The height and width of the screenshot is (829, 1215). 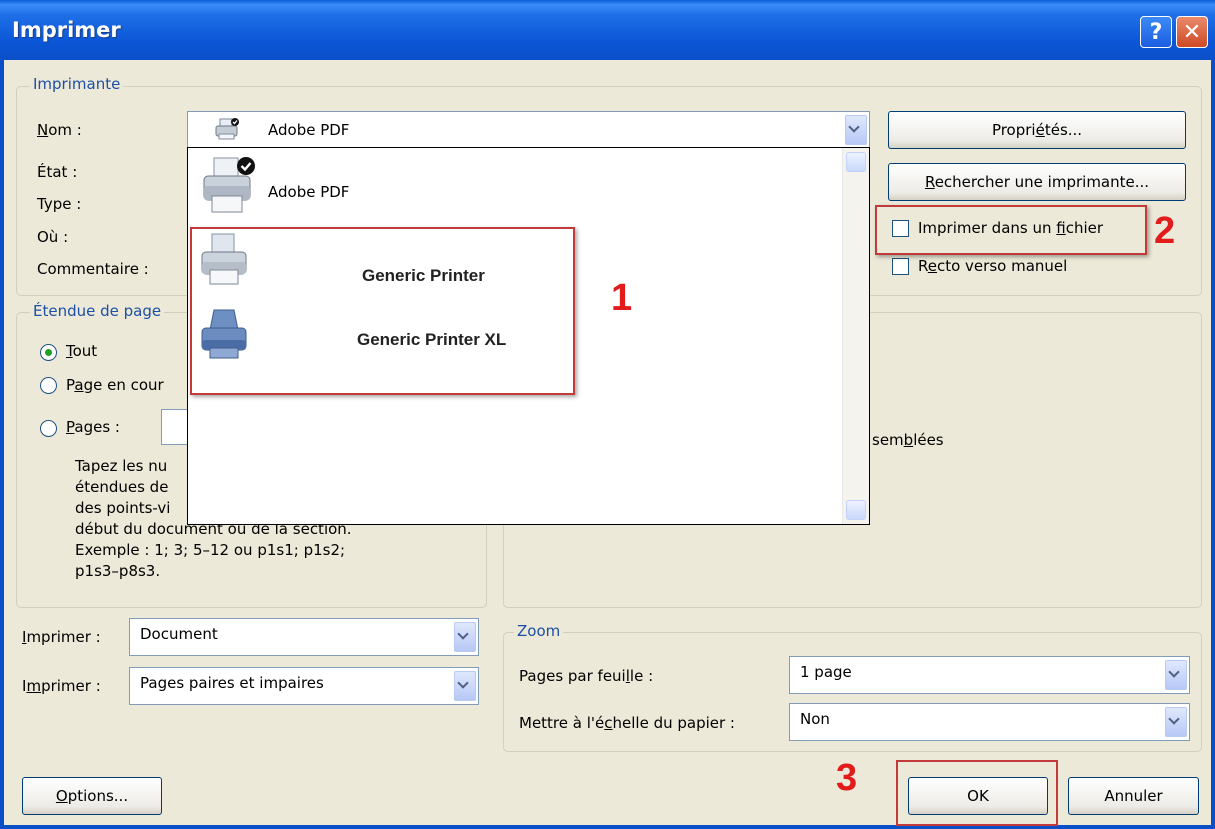 What do you see at coordinates (978, 796) in the screenshot?
I see `ok-button: OK` at bounding box center [978, 796].